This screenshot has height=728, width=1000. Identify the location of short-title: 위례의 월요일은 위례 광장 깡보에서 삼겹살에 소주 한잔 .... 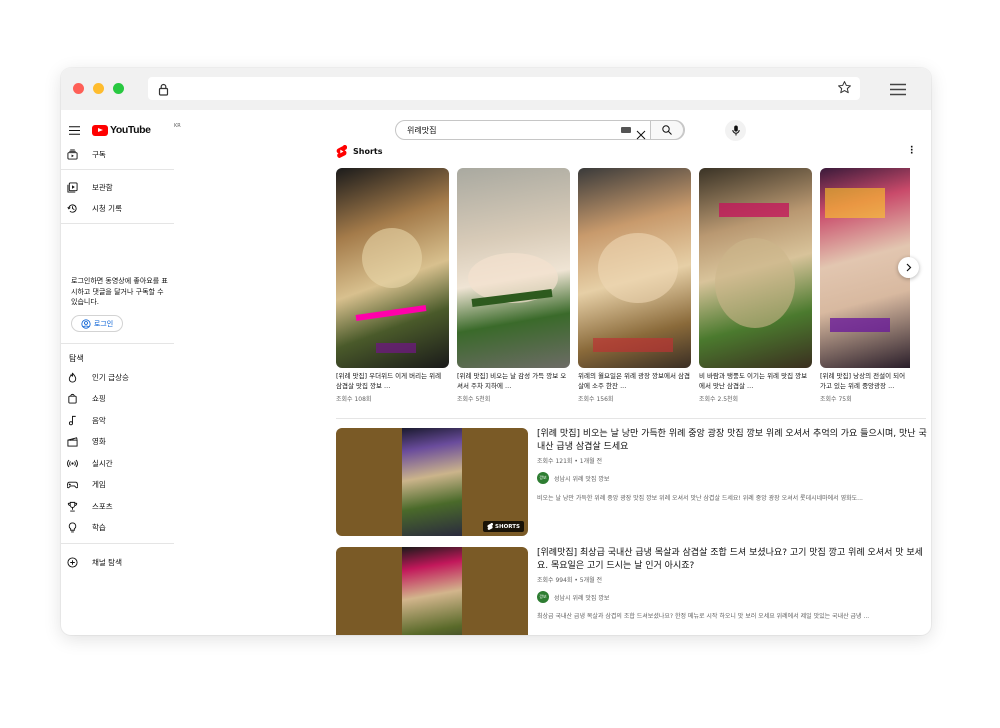
(634, 381).